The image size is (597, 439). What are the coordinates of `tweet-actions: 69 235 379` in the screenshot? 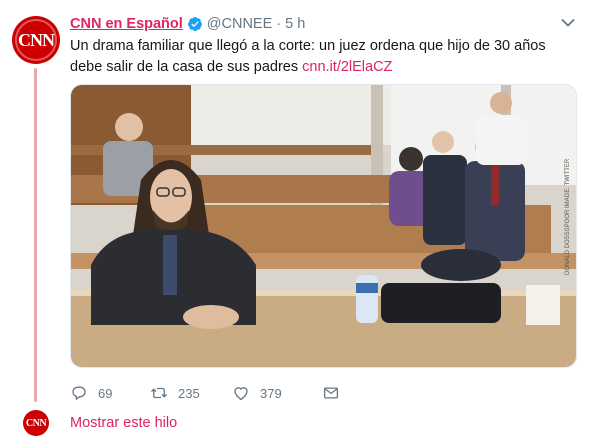 It's located at (205, 393).